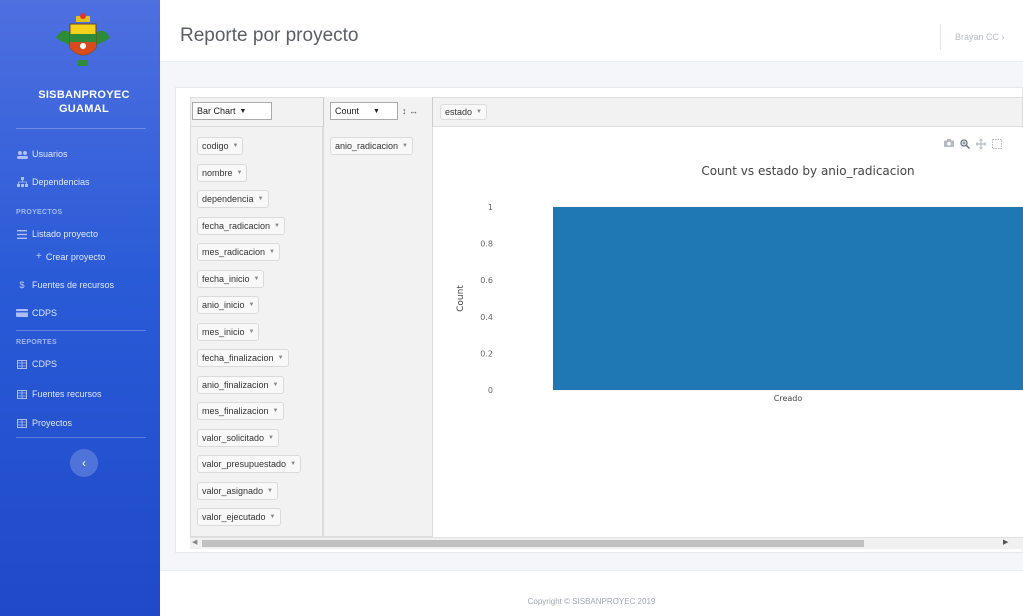 The height and width of the screenshot is (616, 1023). What do you see at coordinates (67, 394) in the screenshot?
I see `sidebar-item-label: Fuentes recursos` at bounding box center [67, 394].